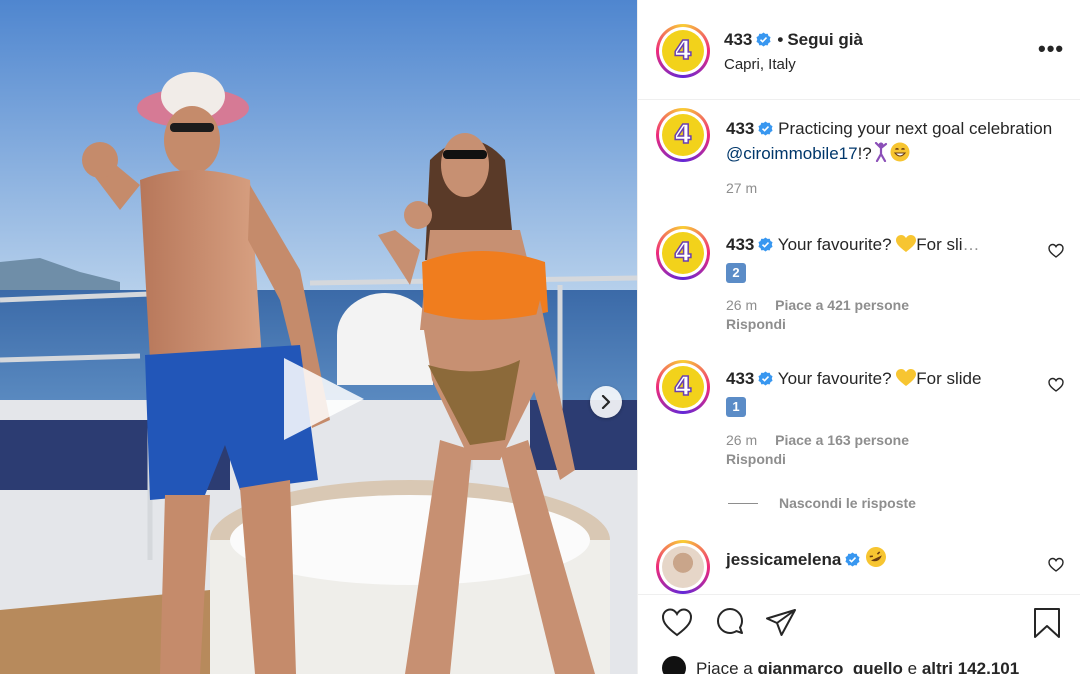 The image size is (1080, 674). I want to click on comments-divider, so click(859, 594).